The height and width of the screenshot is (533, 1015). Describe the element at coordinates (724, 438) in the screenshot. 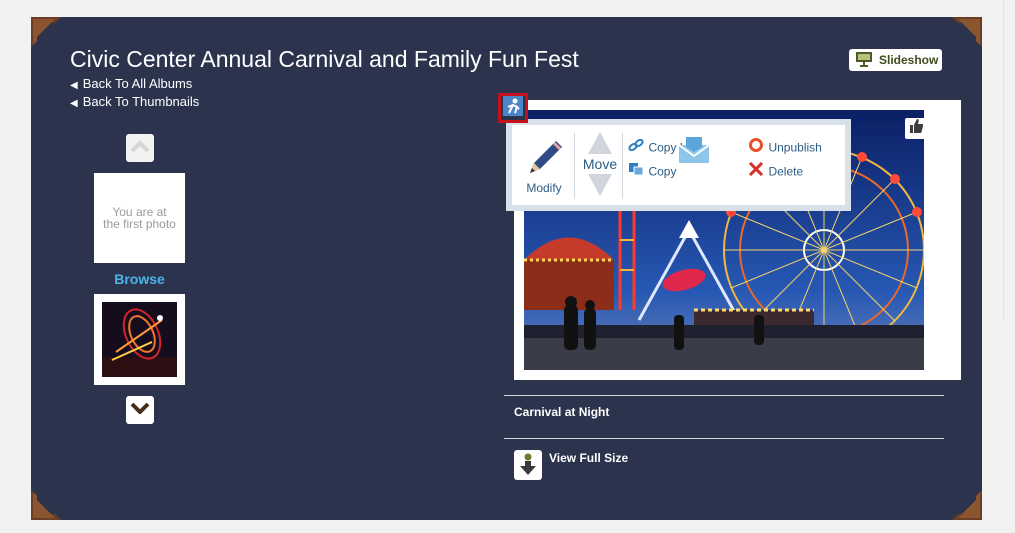

I see `caption-divider-bottom` at that location.